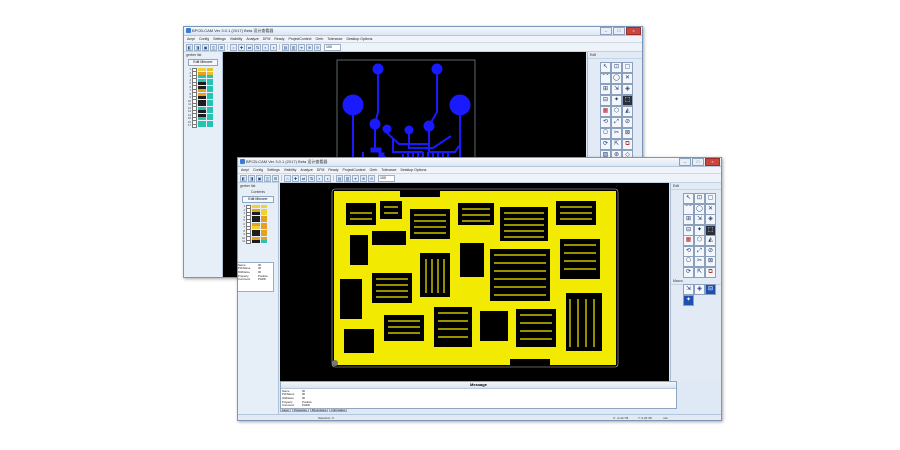 The image size is (900, 450). I want to click on edit-mirrorer-button: Edit Mirrorer, so click(203, 62).